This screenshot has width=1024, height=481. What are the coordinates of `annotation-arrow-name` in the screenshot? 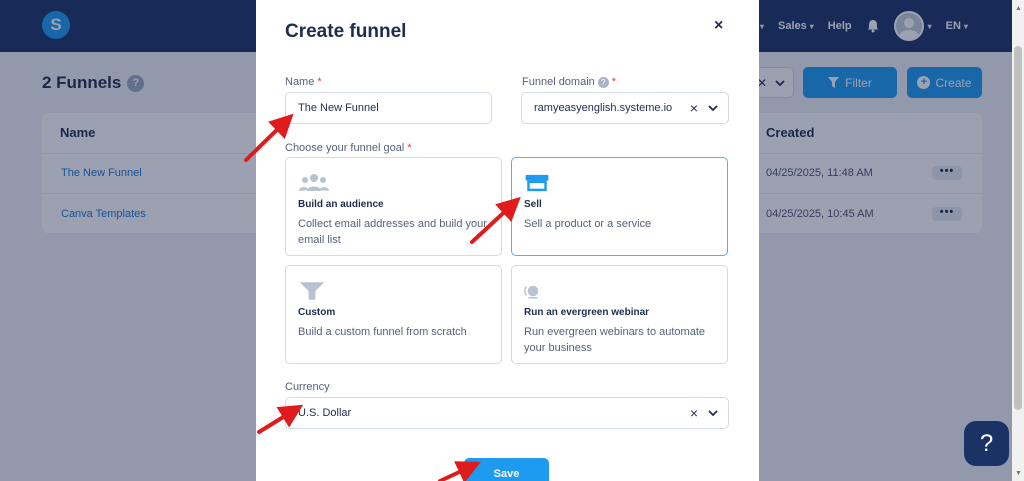 It's located at (269, 137).